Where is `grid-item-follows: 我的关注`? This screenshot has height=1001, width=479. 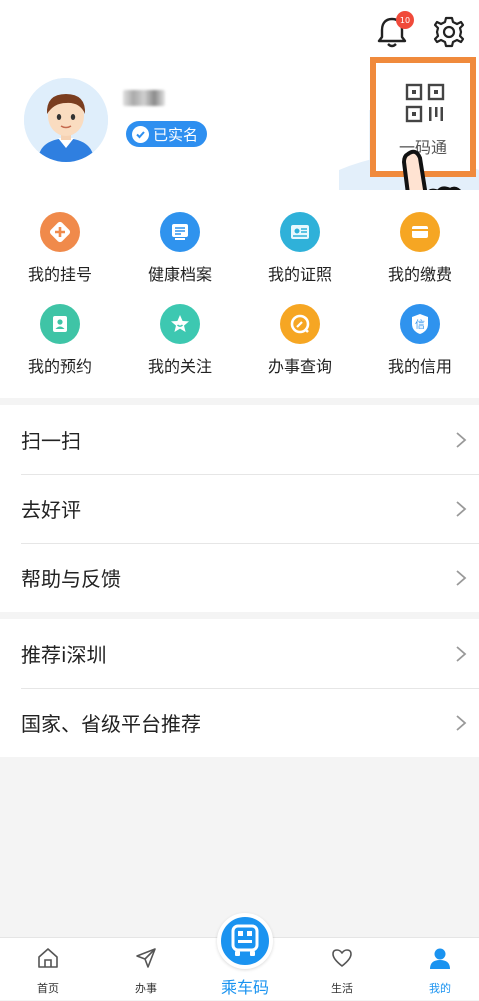 grid-item-follows: 我的关注 is located at coordinates (180, 340).